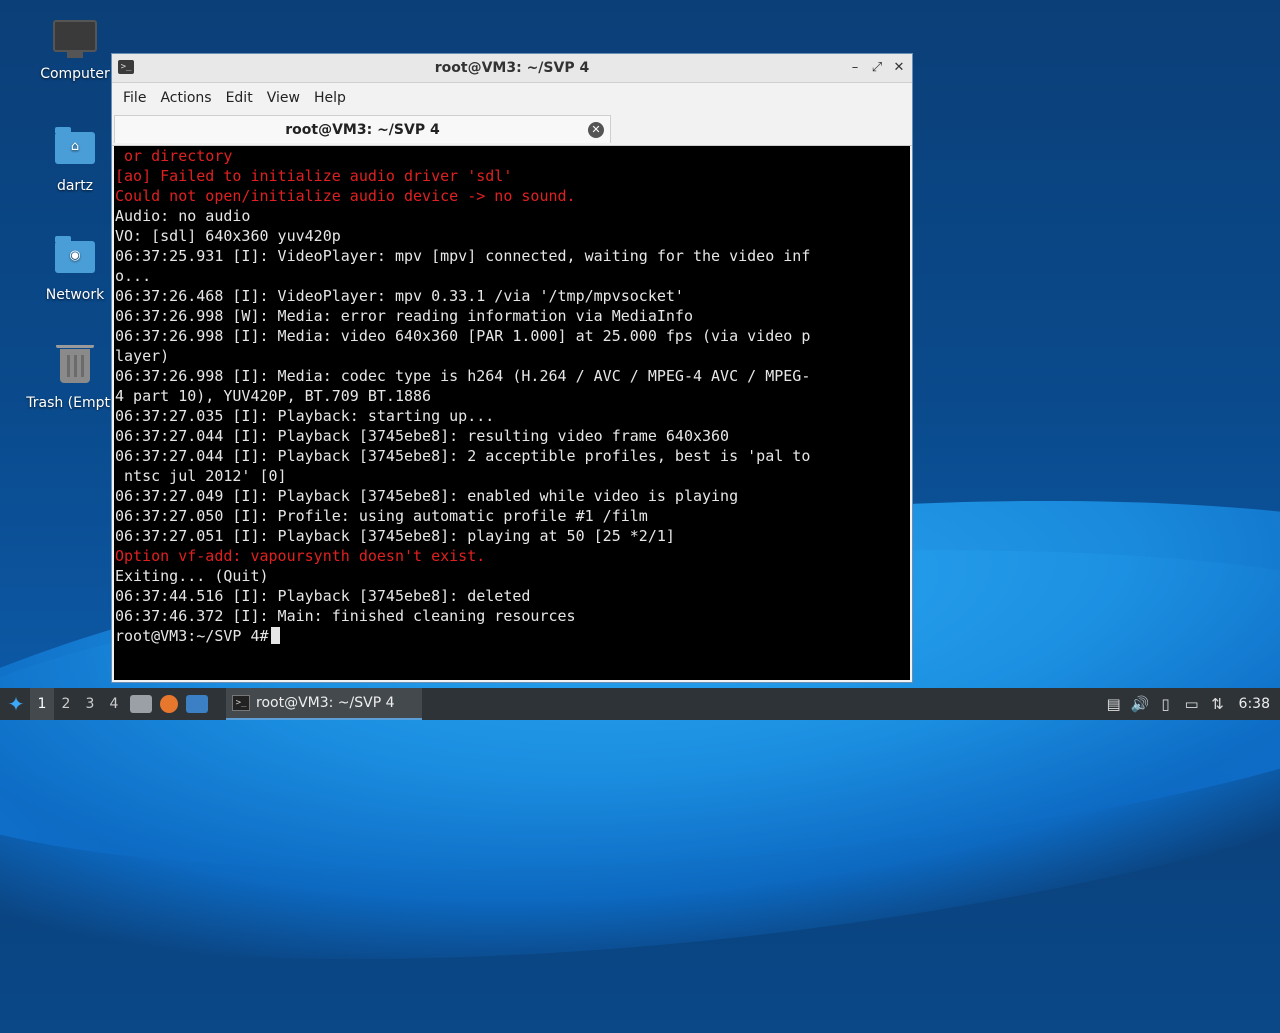  What do you see at coordinates (1218, 704) in the screenshot?
I see `network-update-icon: ⇅` at bounding box center [1218, 704].